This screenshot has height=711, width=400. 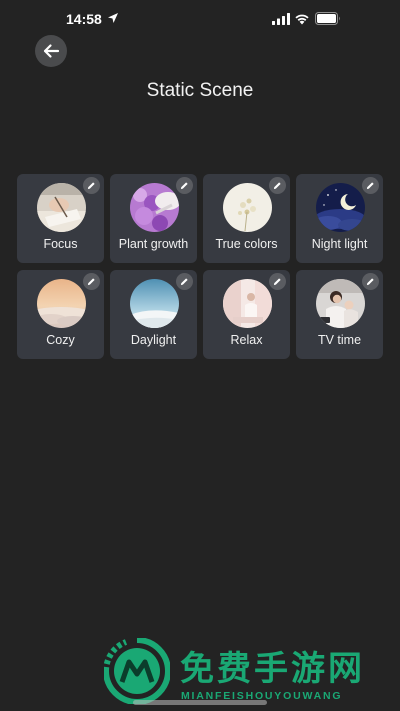 I want to click on scene-label: Daylight, so click(x=153, y=340).